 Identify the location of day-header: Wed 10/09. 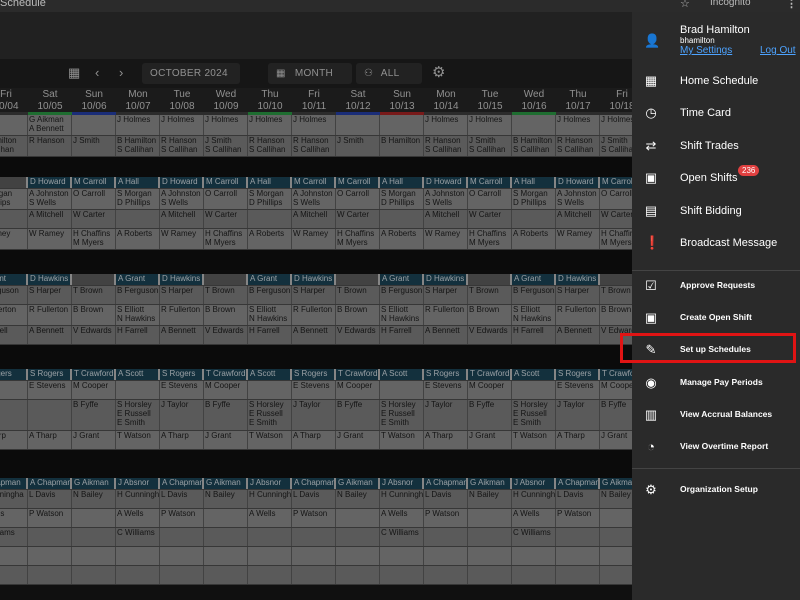
(226, 101).